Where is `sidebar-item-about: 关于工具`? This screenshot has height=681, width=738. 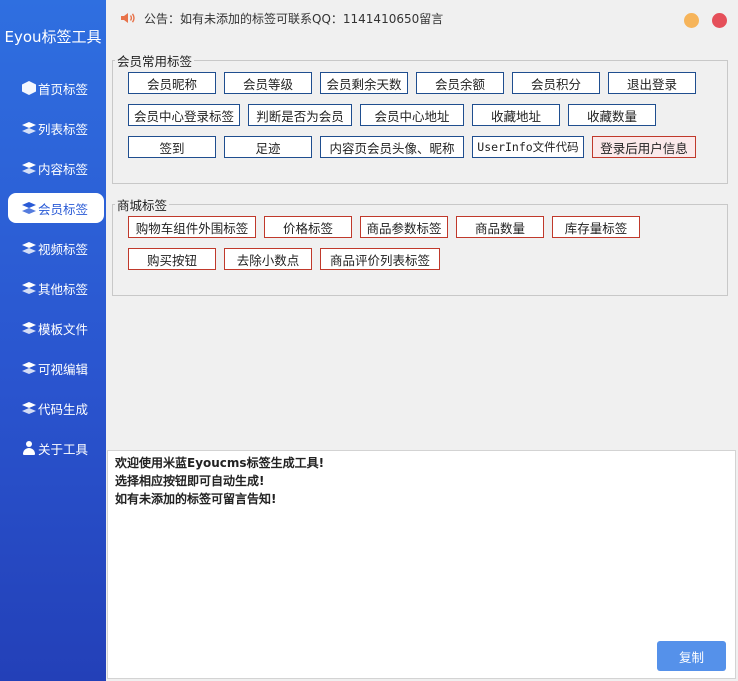
sidebar-item-about: 关于工具 is located at coordinates (53, 448).